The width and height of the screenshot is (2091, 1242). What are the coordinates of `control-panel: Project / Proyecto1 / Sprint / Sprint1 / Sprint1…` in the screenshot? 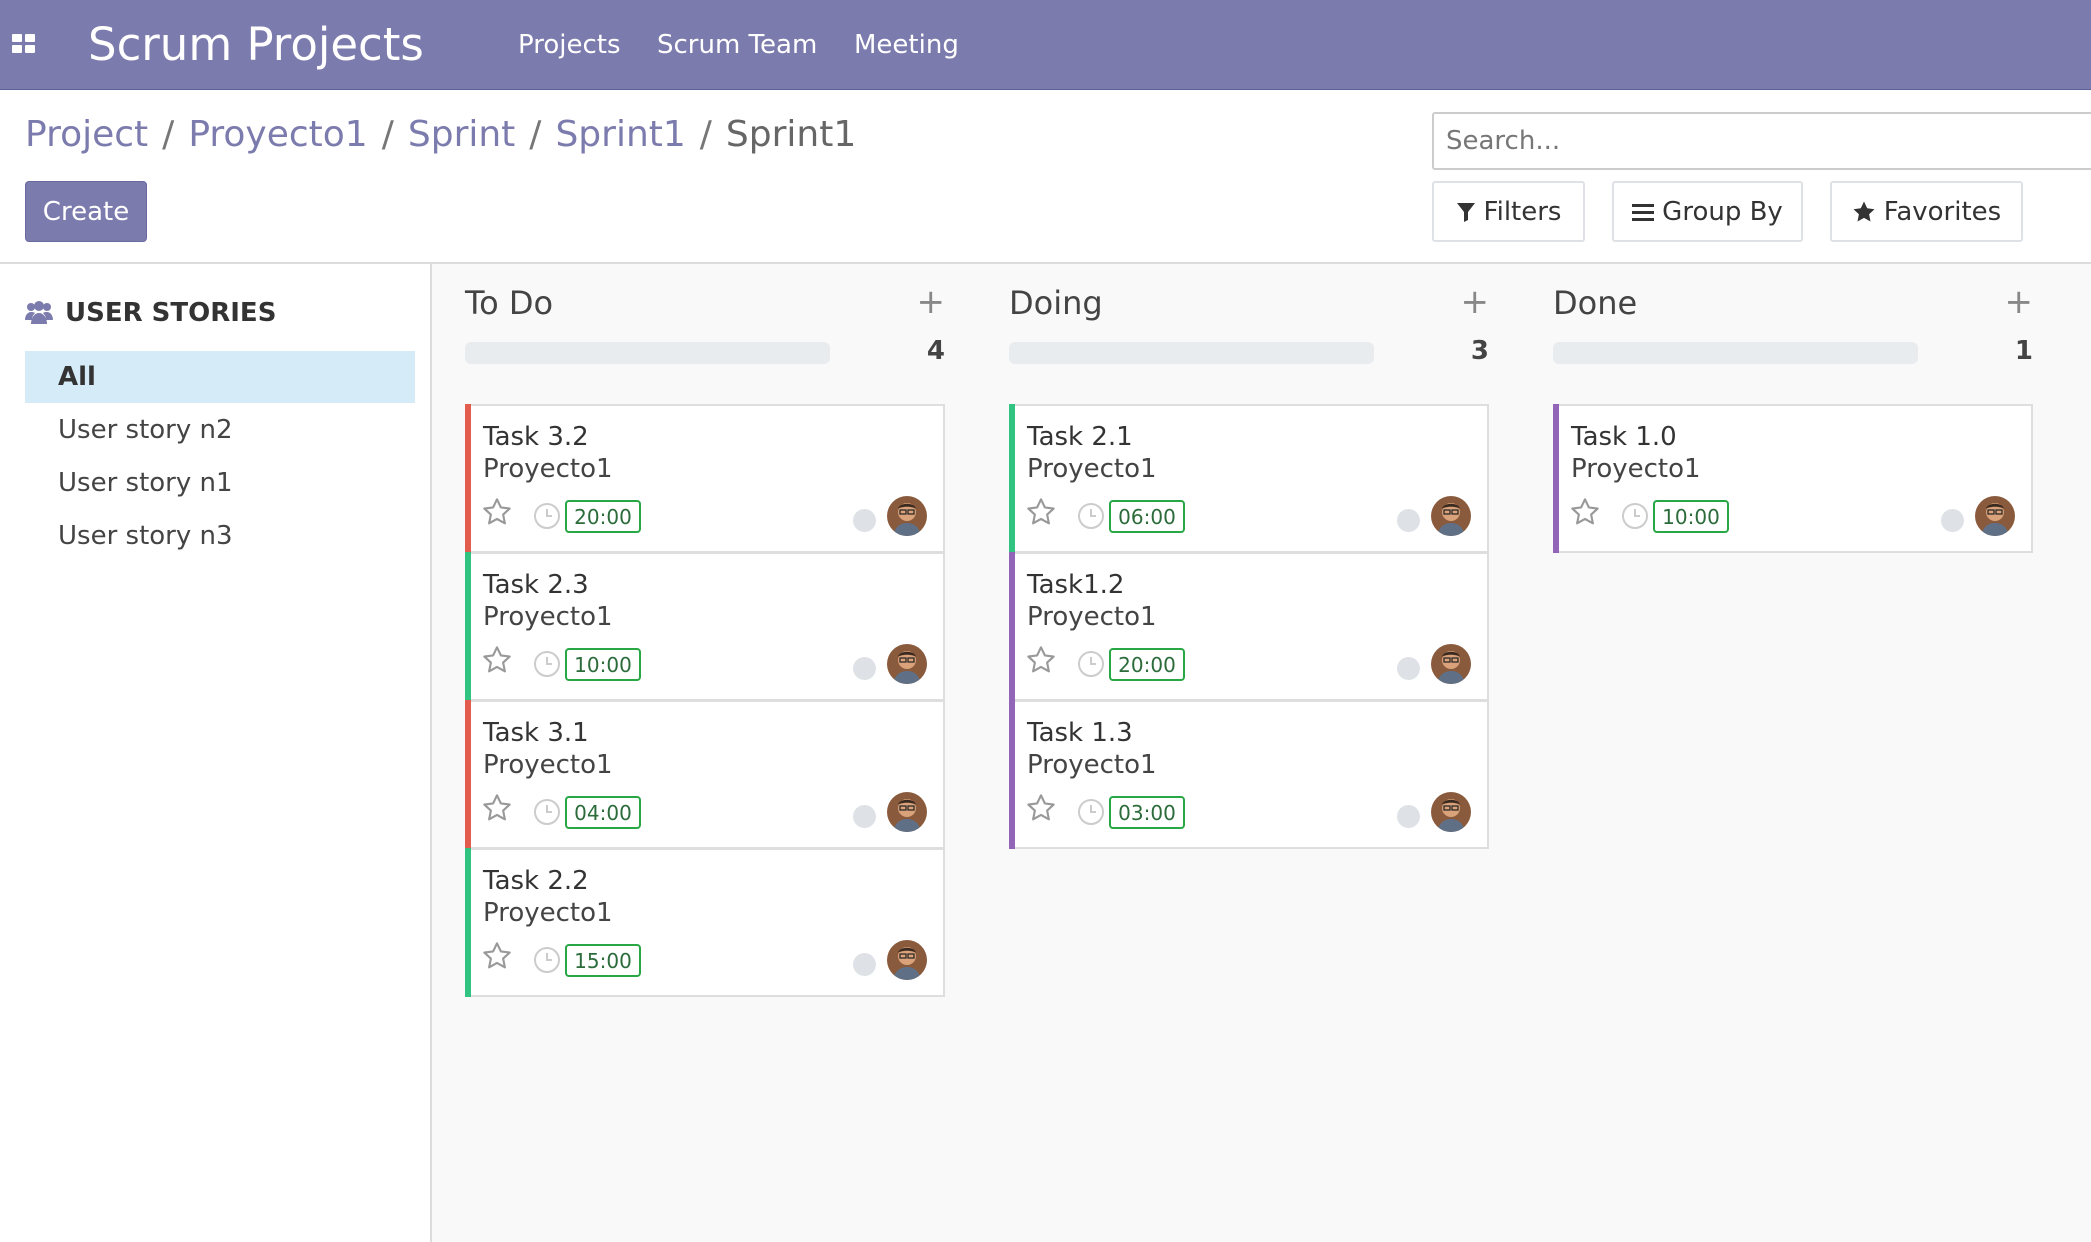 It's located at (1045, 177).